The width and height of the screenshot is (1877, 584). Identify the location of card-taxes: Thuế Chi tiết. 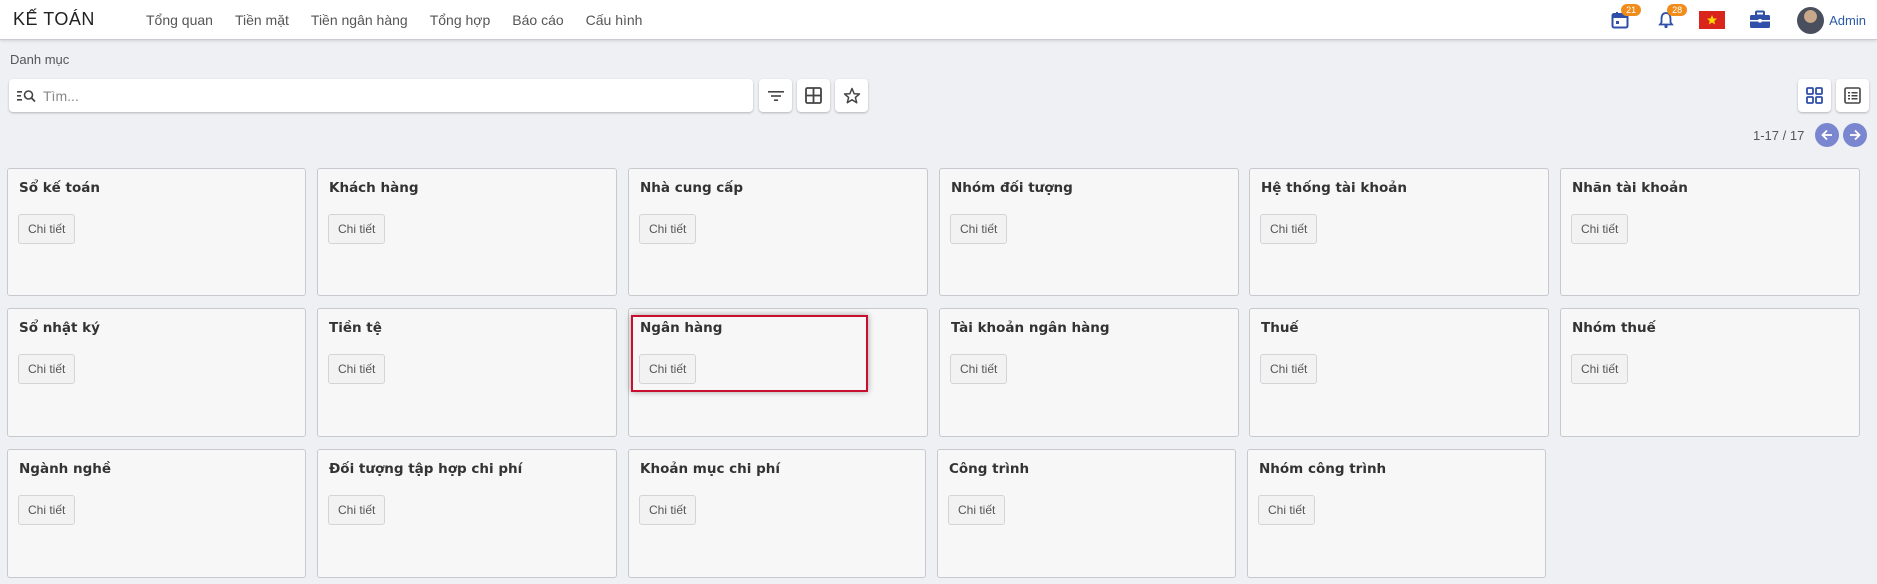
(1399, 372).